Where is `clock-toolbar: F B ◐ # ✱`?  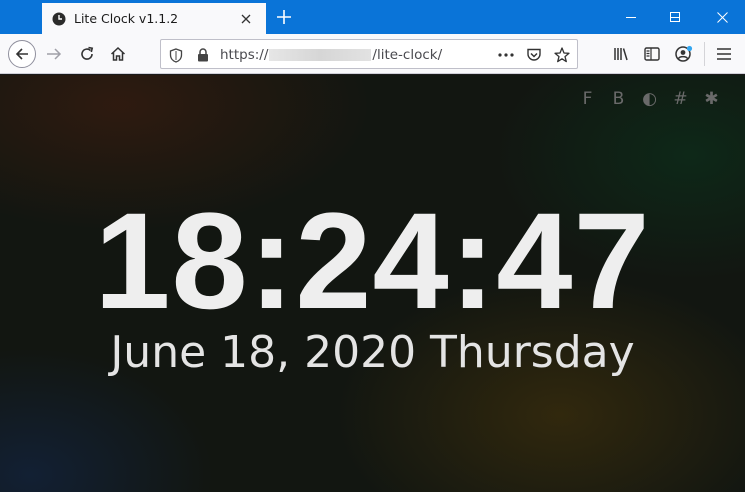
clock-toolbar: F B ◐ # ✱ is located at coordinates (649, 99).